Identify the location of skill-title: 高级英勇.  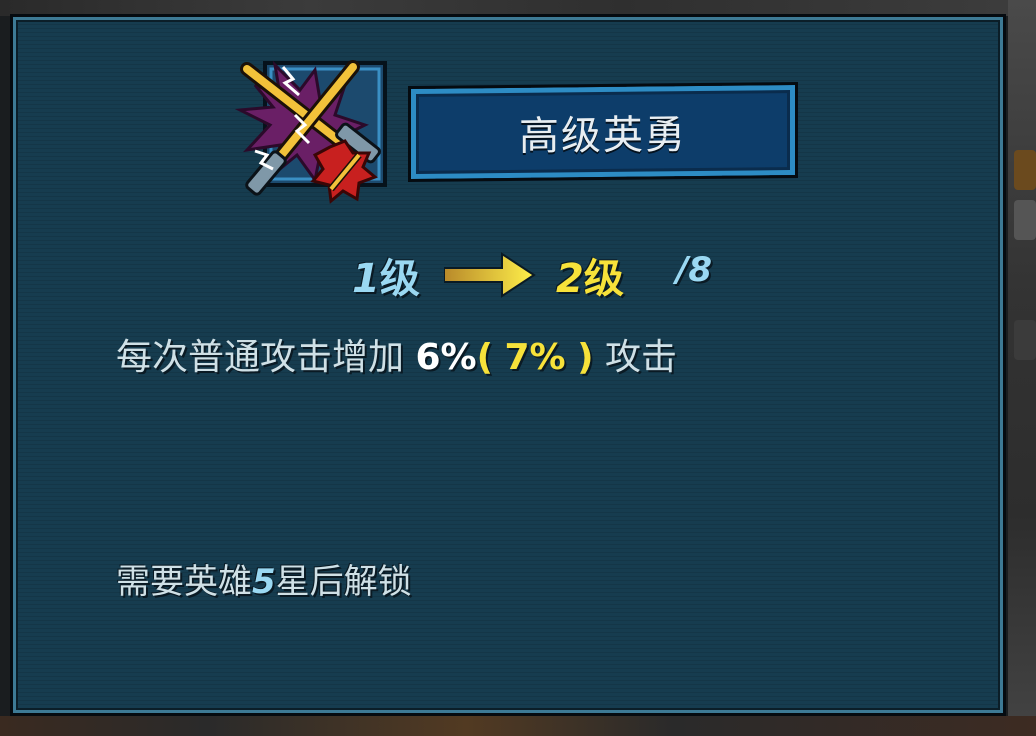
(603, 136).